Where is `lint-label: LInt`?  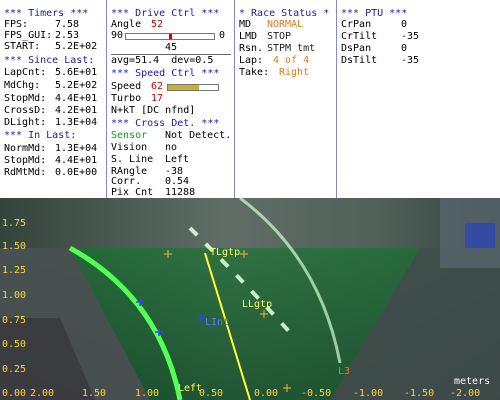 lint-label: LInt is located at coordinates (217, 322).